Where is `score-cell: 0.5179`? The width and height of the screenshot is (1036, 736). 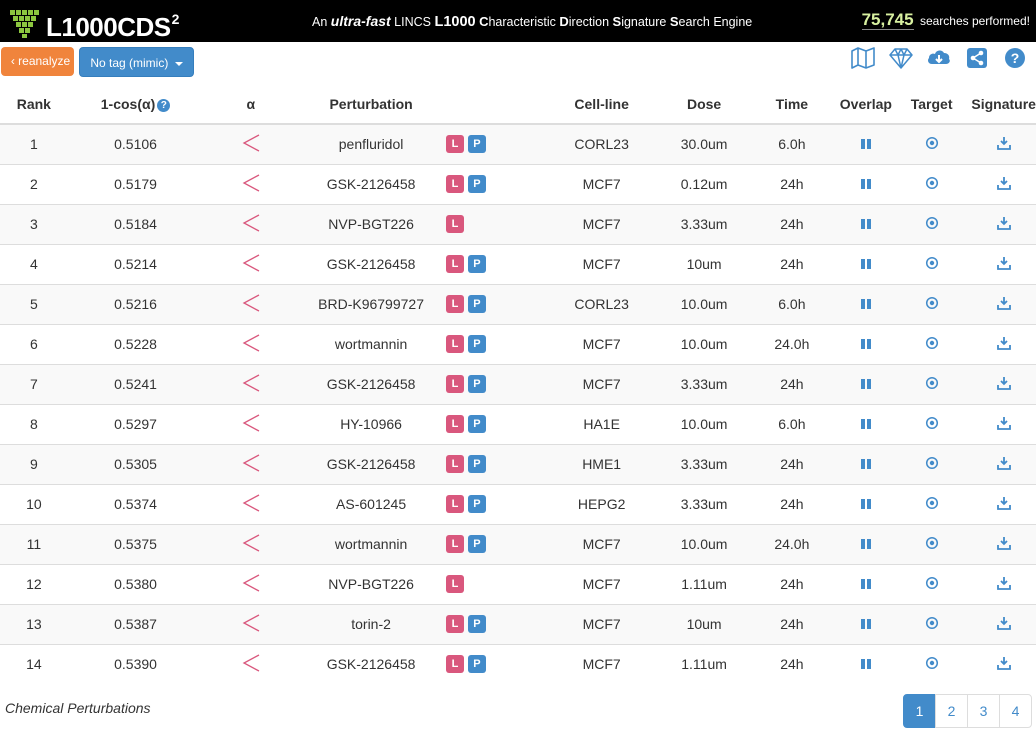
score-cell: 0.5179 is located at coordinates (135, 183).